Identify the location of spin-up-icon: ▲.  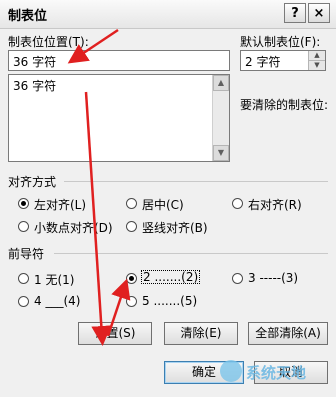
(317, 55).